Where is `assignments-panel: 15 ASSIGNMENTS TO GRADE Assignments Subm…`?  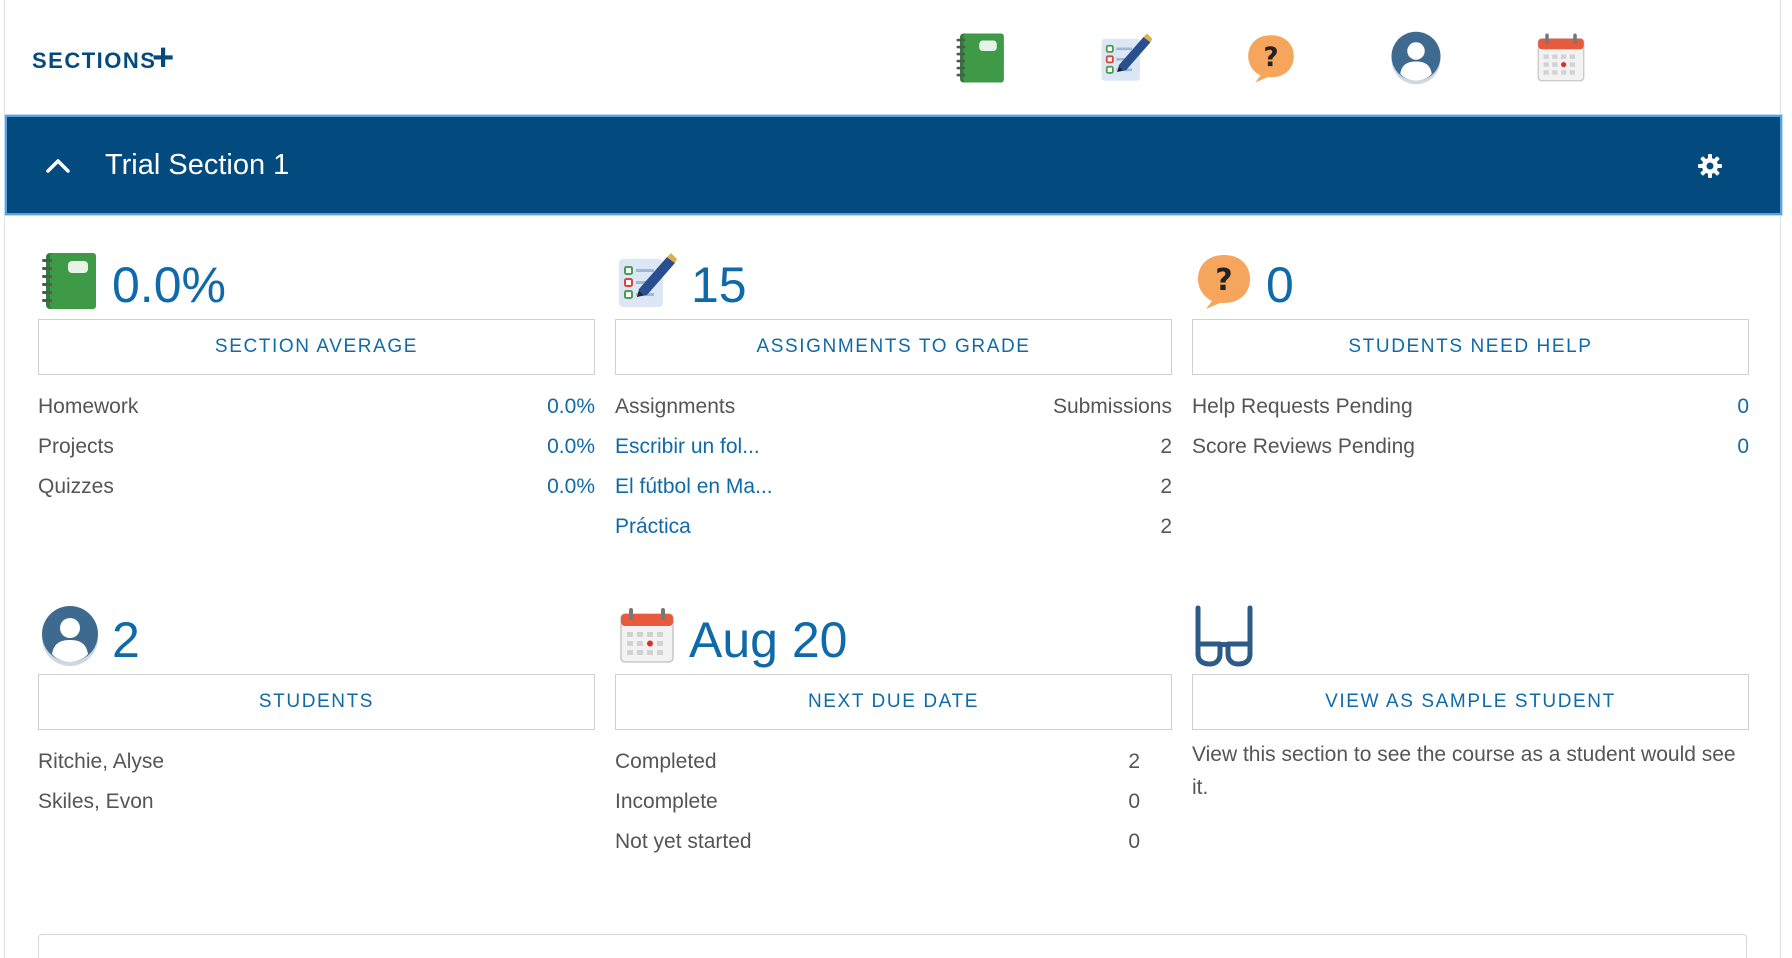
assignments-panel: 15 ASSIGNMENTS TO GRADE Assignments Subm… is located at coordinates (893, 398).